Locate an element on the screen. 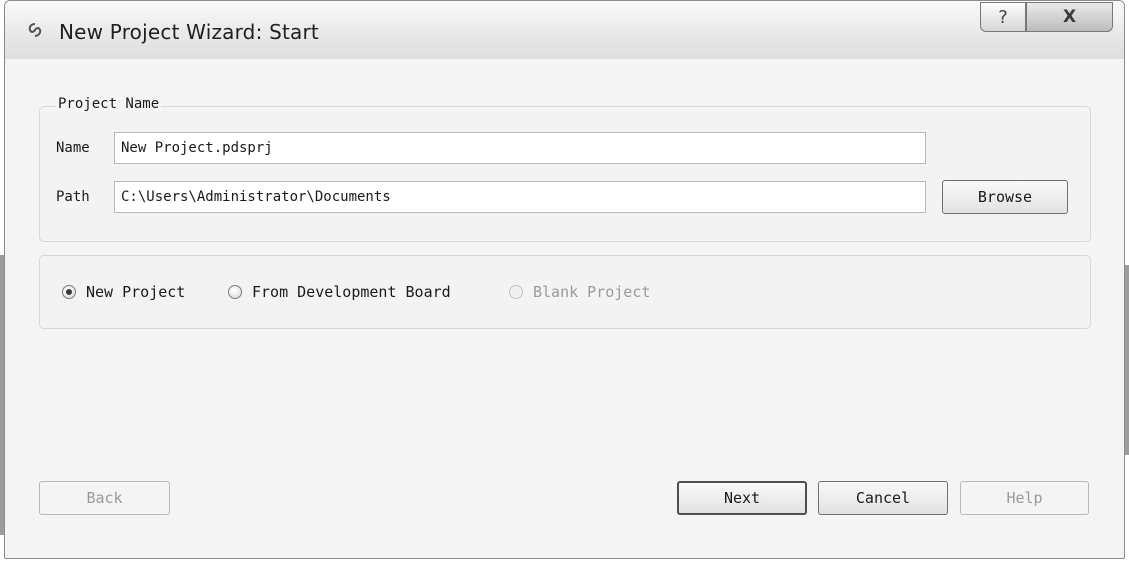 The image size is (1129, 563). radio-from-development-board: From Development Board is located at coordinates (339, 292).